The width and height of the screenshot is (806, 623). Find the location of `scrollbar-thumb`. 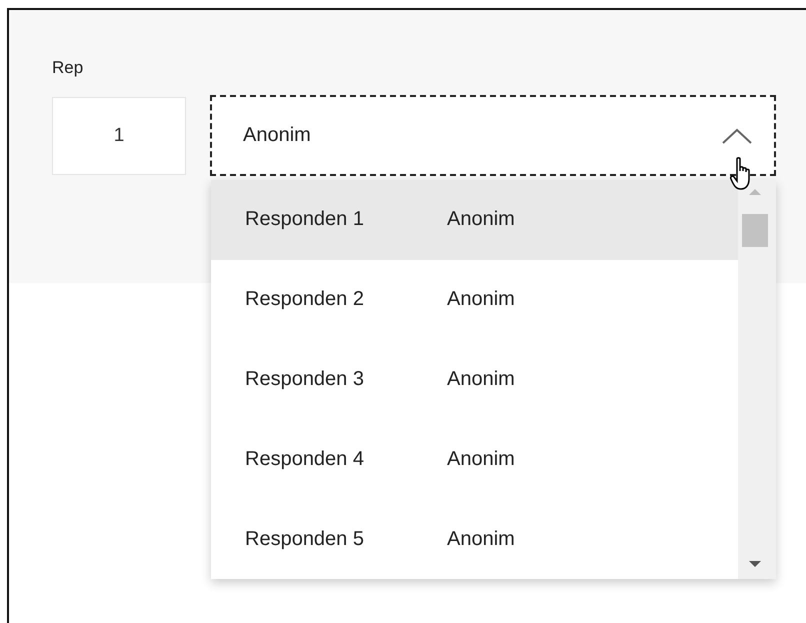

scrollbar-thumb is located at coordinates (755, 230).